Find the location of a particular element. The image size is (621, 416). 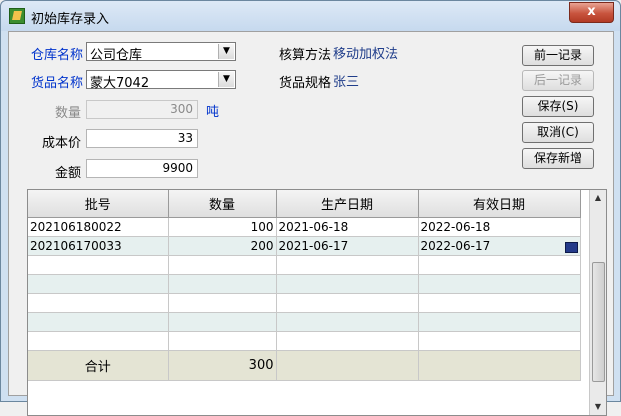

table-row: 202106170033 200 2021-06-17 2022-06-17 is located at coordinates (304, 246).